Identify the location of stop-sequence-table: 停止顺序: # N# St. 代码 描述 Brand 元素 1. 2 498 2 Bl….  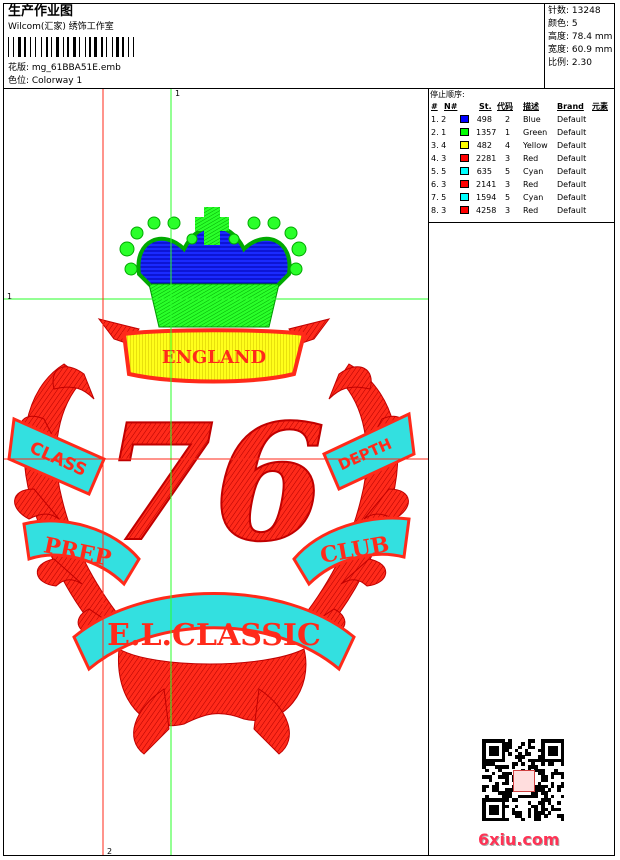
(522, 155).